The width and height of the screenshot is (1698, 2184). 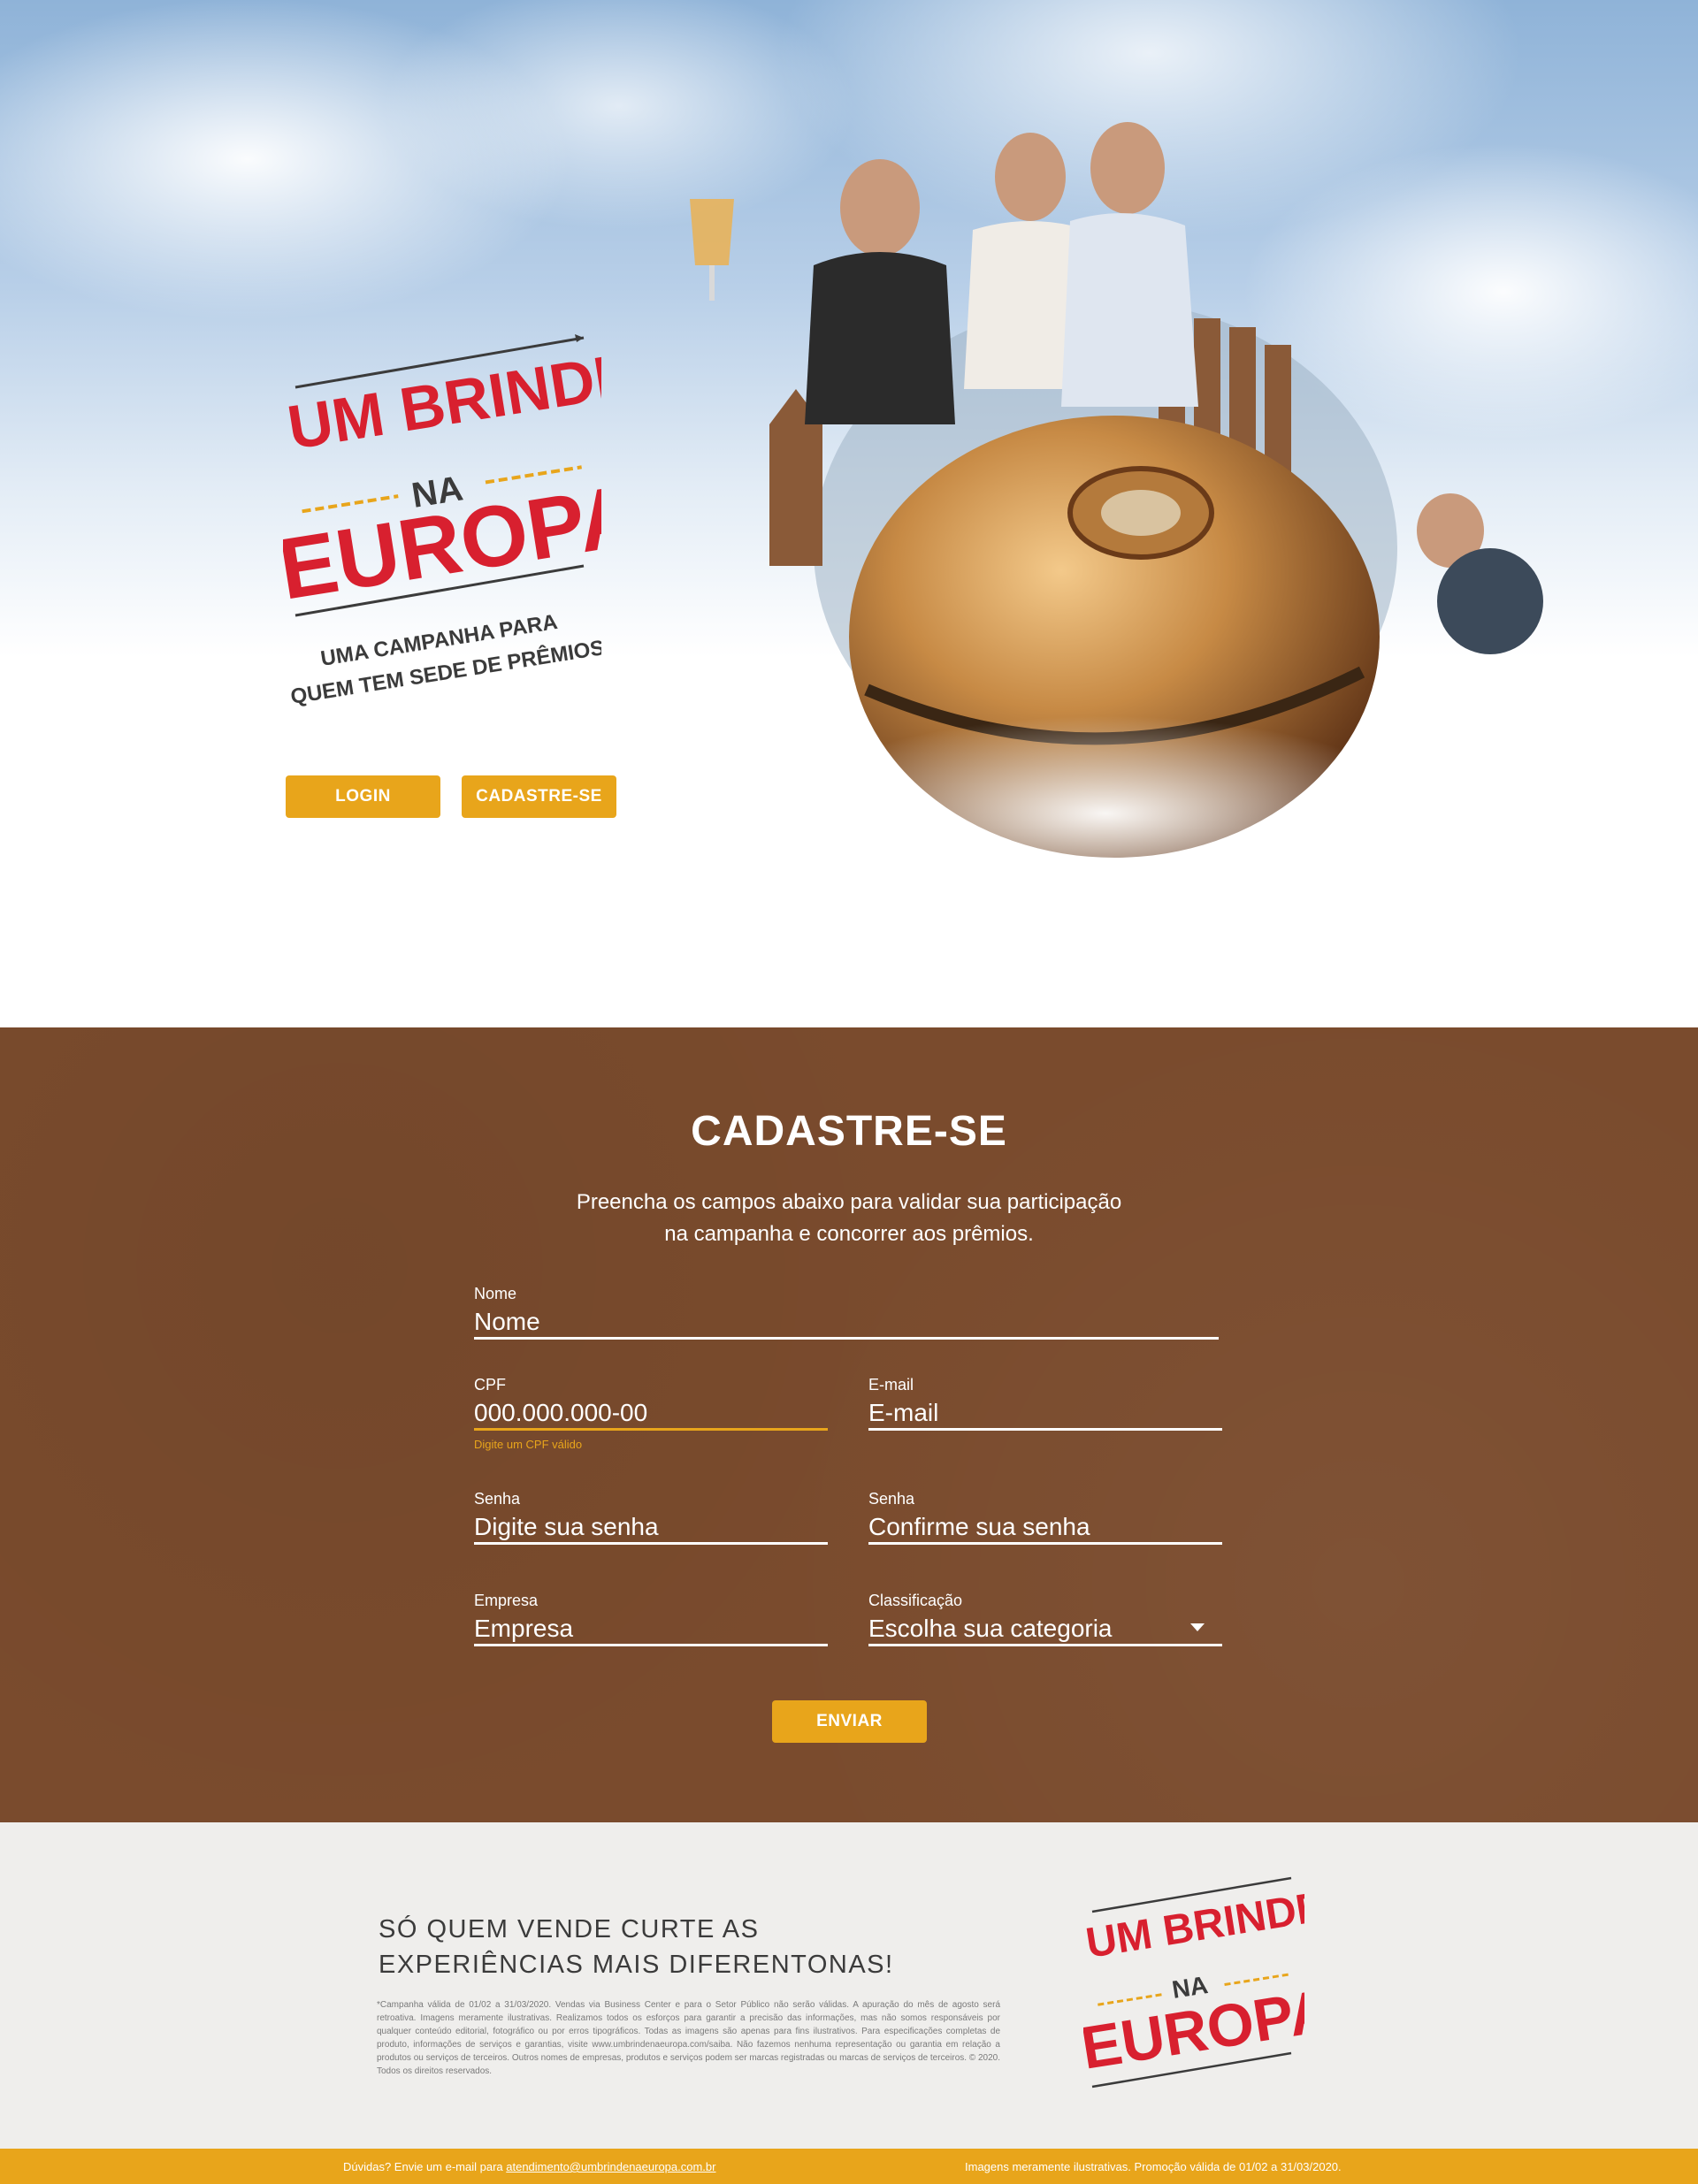 I want to click on cpf-field: CPF 000.000.000-00 Digite um CPF válido, so click(x=651, y=1413).